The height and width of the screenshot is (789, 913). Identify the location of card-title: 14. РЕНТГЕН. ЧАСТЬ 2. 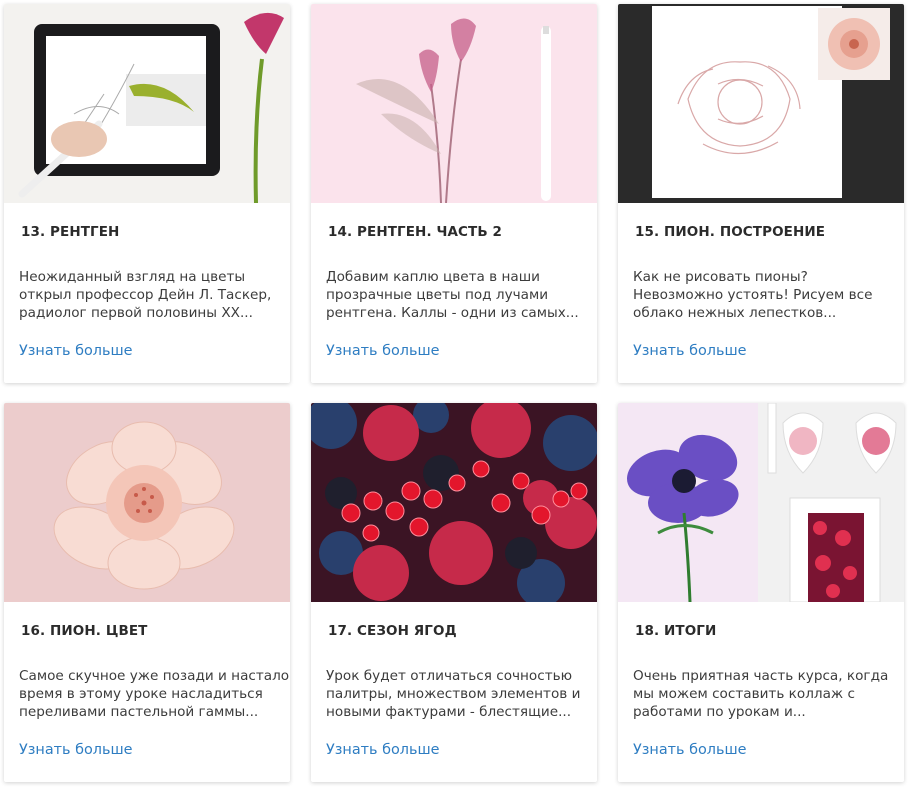
(415, 232).